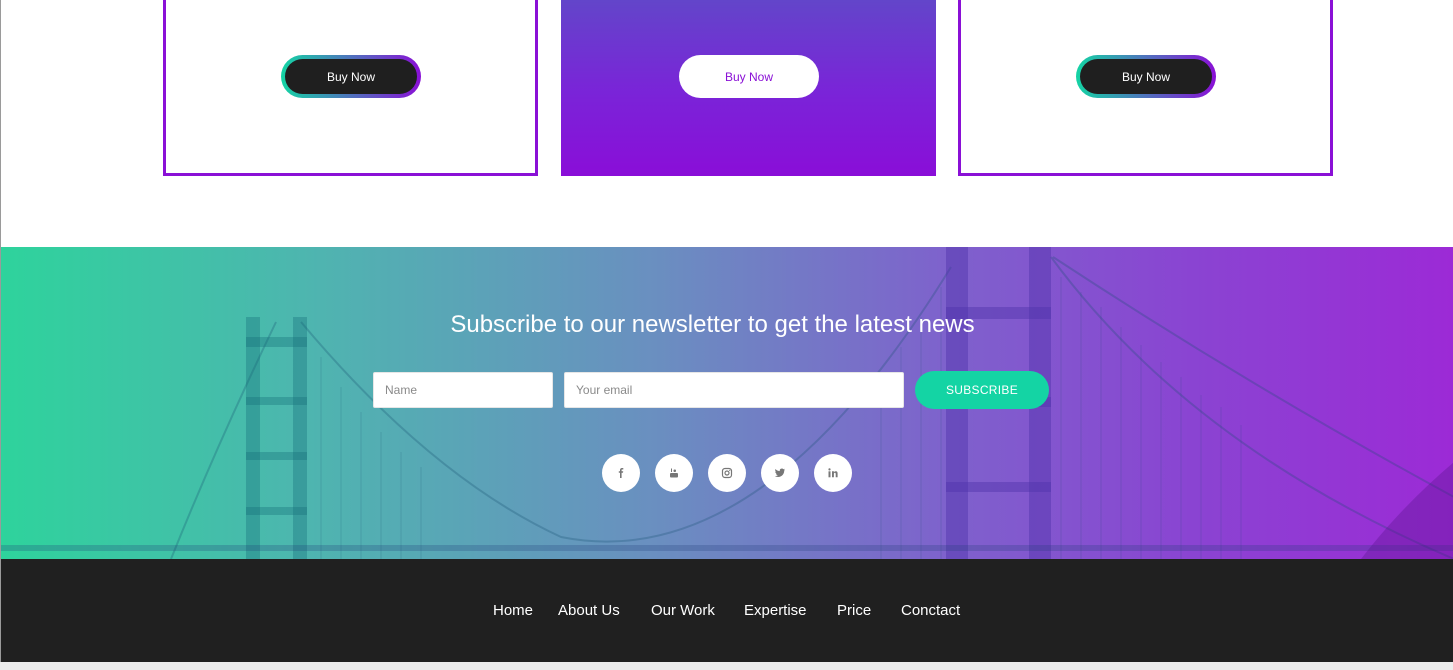 Image resolution: width=1453 pixels, height=670 pixels. I want to click on instagram-link, so click(727, 473).